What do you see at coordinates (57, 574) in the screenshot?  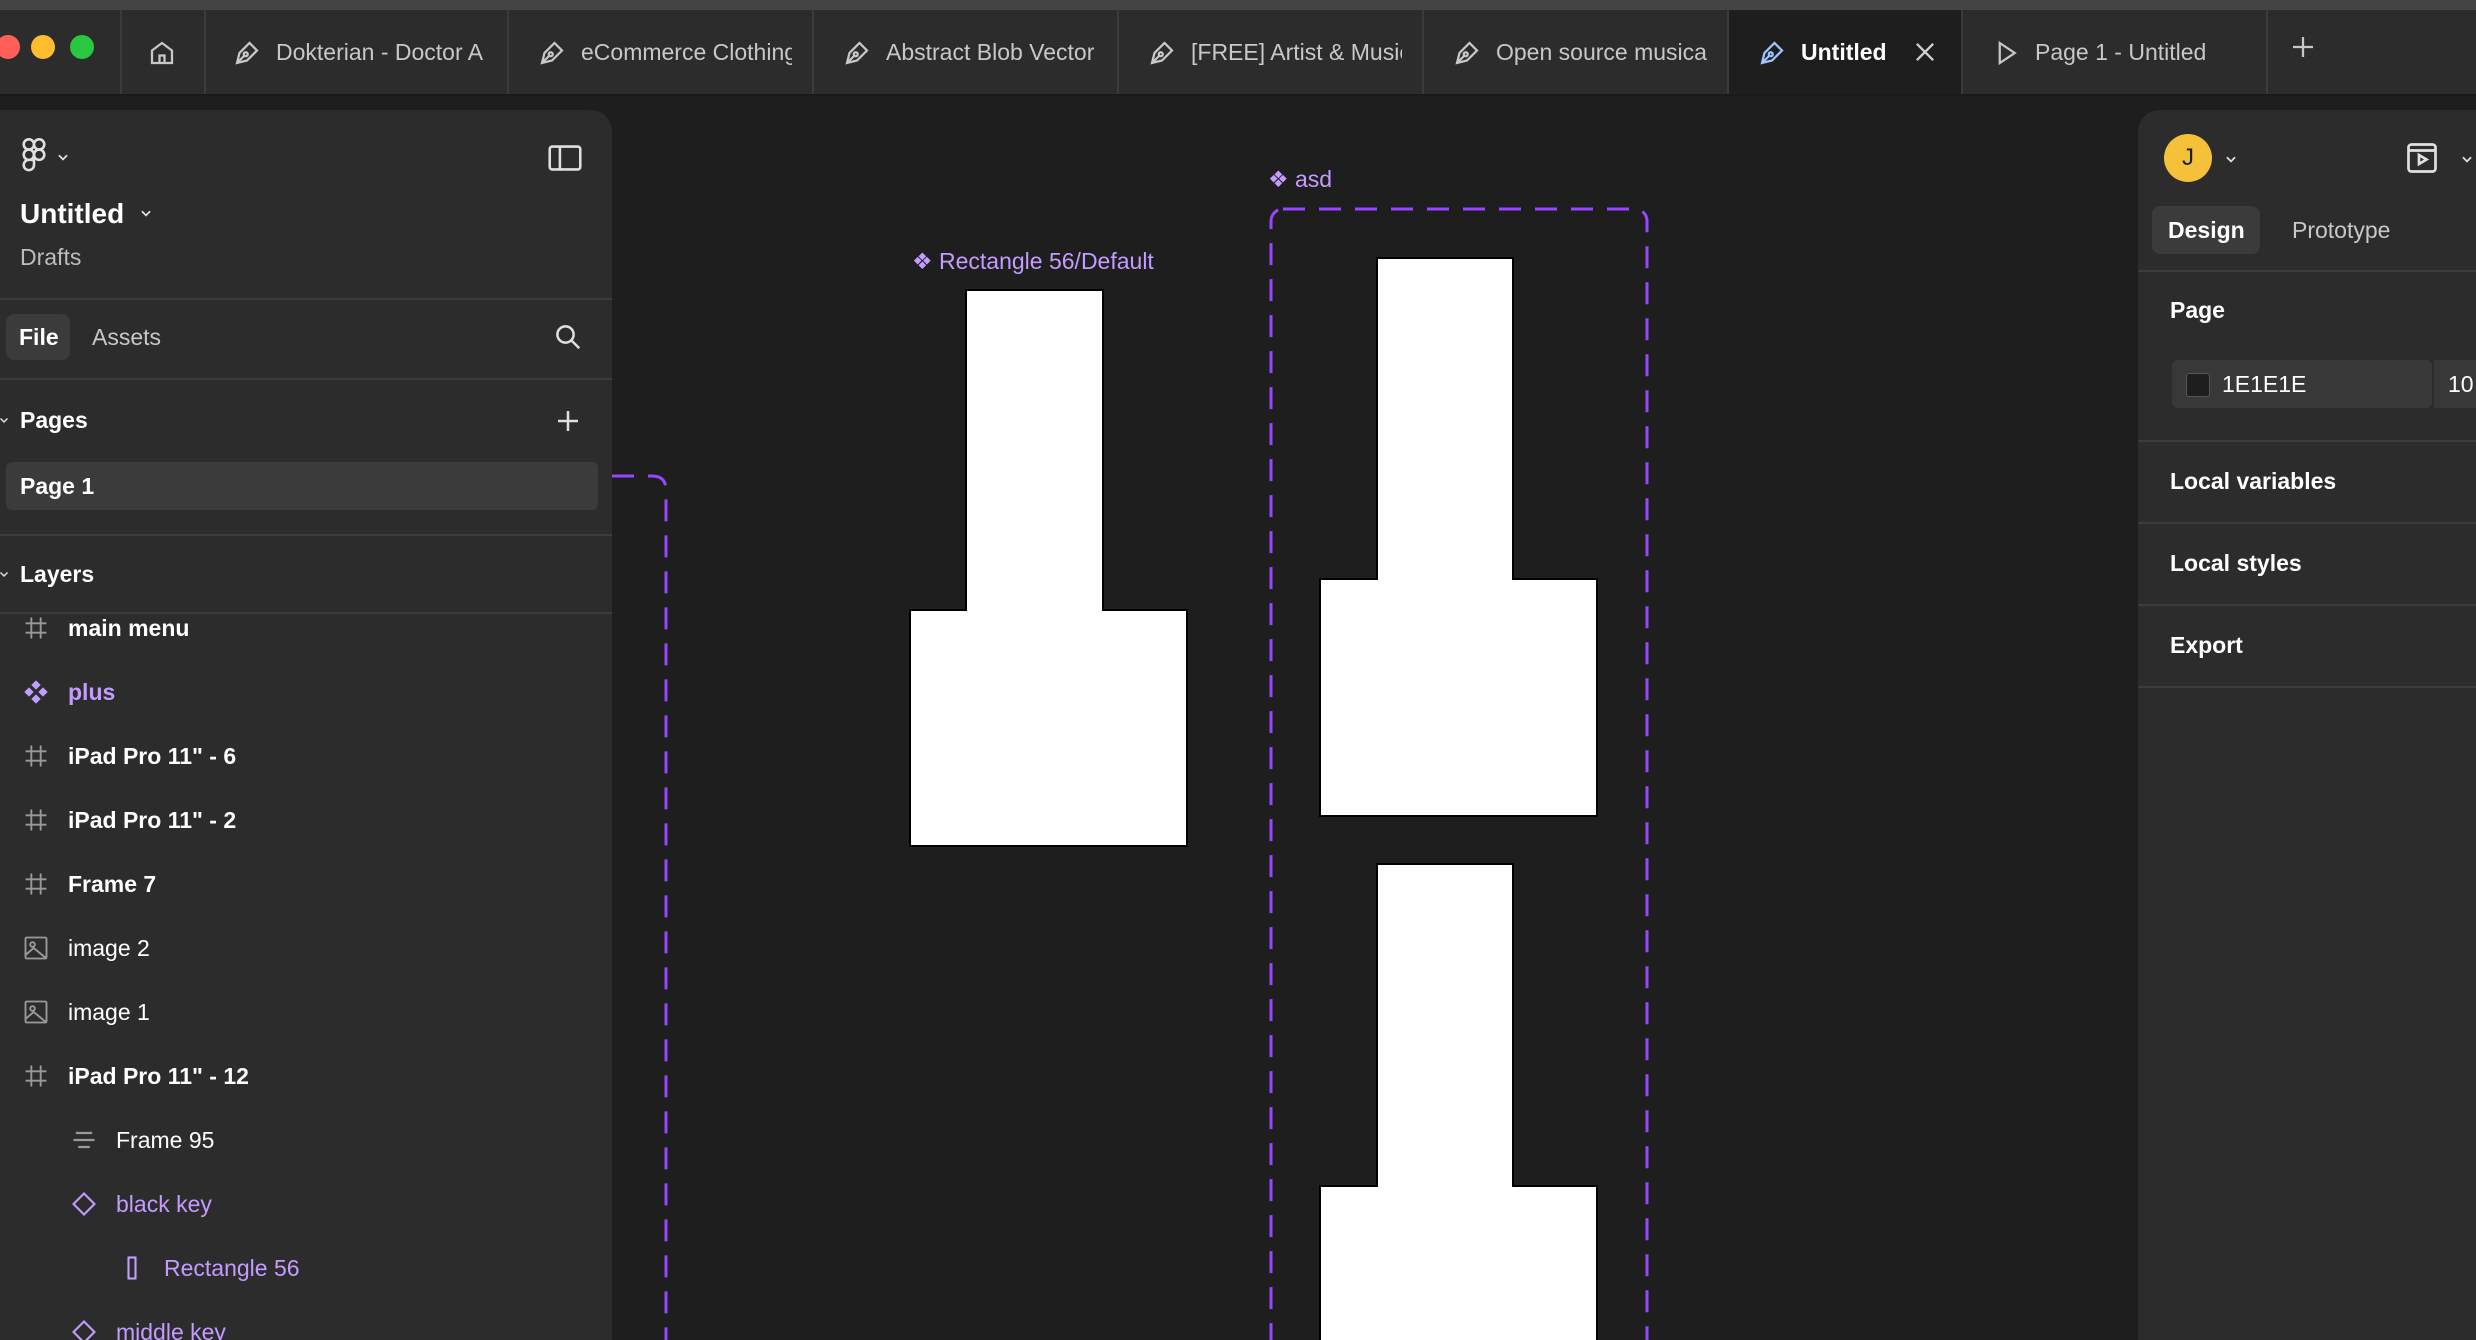 I see `layers-heading: Layers` at bounding box center [57, 574].